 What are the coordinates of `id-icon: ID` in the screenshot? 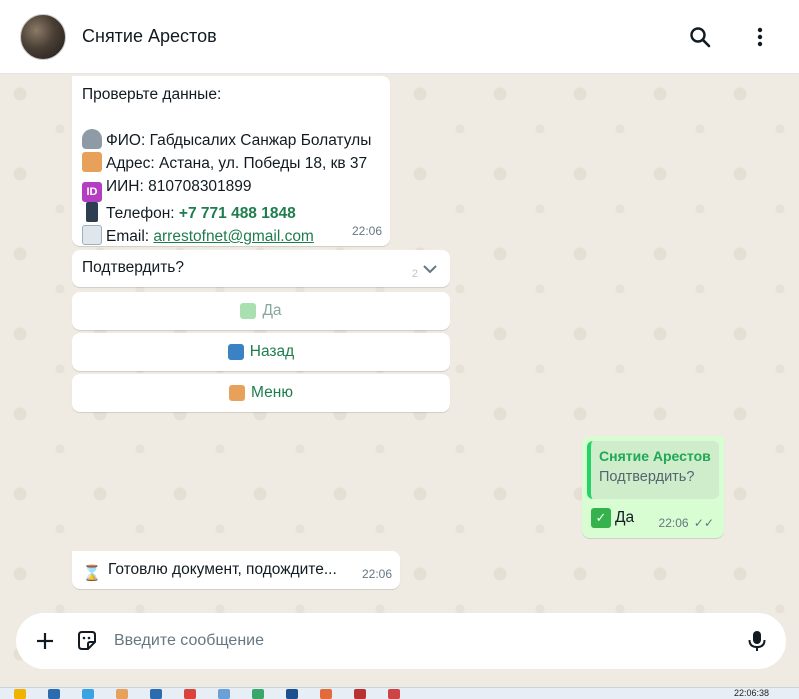 It's located at (92, 191).